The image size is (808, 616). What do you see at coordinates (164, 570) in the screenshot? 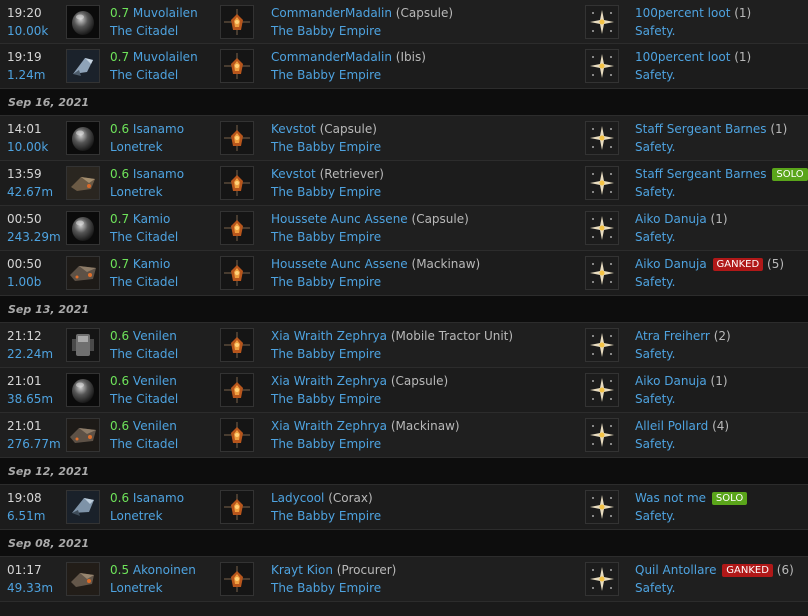
I see `system-link: Akonoinen` at bounding box center [164, 570].